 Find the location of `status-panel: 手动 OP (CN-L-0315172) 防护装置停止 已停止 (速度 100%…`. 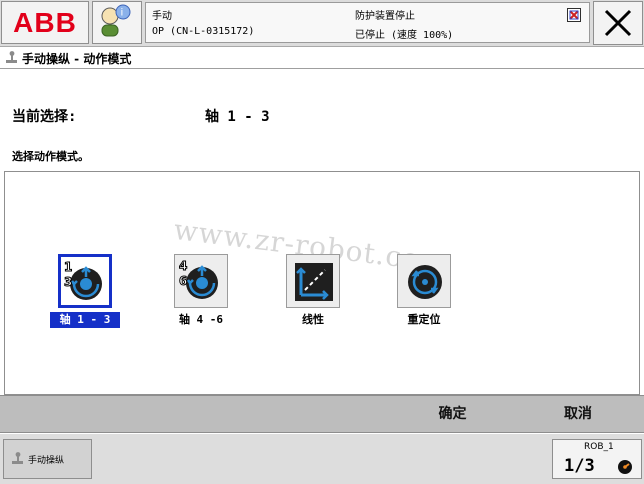

status-panel: 手动 OP (CN-L-0315172) 防护装置停止 已停止 (速度 100%… is located at coordinates (367, 22).